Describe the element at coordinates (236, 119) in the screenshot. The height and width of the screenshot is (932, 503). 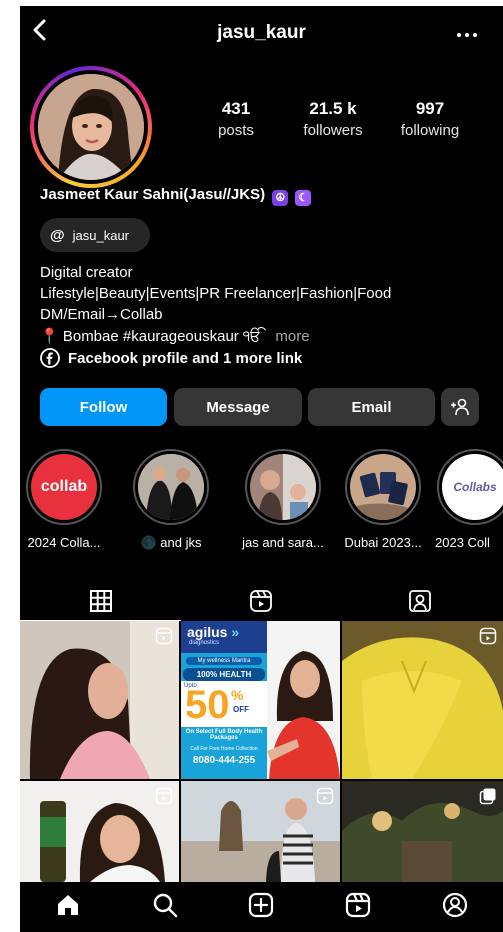
I see `posts-stat: 431 posts` at that location.